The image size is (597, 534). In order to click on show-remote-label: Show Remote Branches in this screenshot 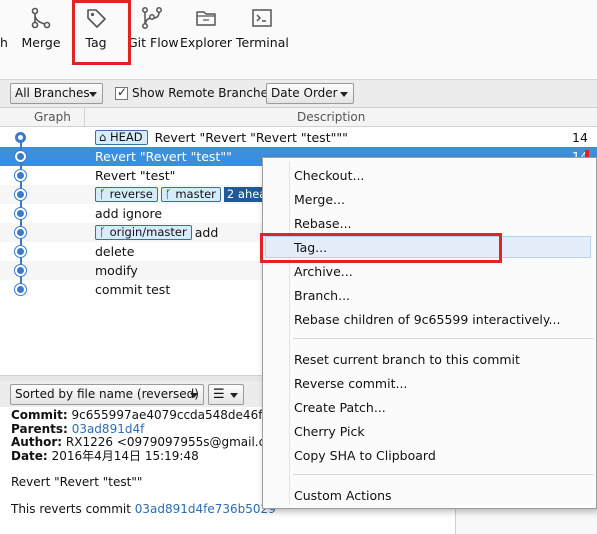, I will do `click(203, 93)`.